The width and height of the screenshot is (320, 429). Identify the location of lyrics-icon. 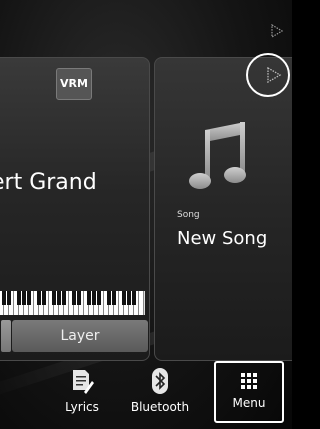
(83, 382).